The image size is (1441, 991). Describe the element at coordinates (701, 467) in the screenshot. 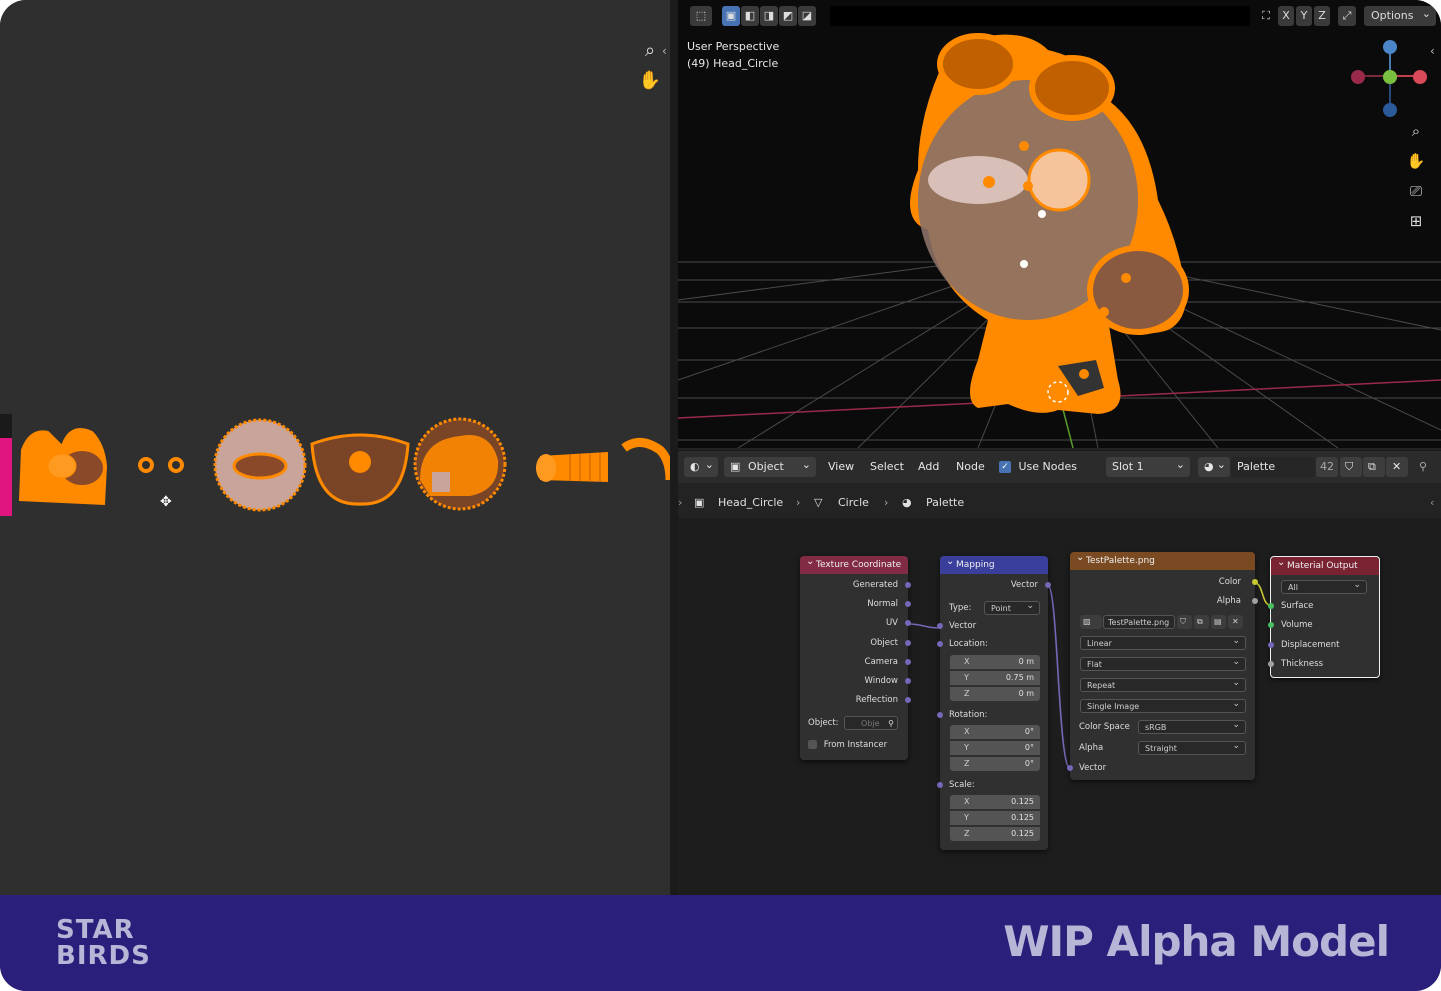

I see `editor-type-dropdown: ◐ ⌄` at that location.